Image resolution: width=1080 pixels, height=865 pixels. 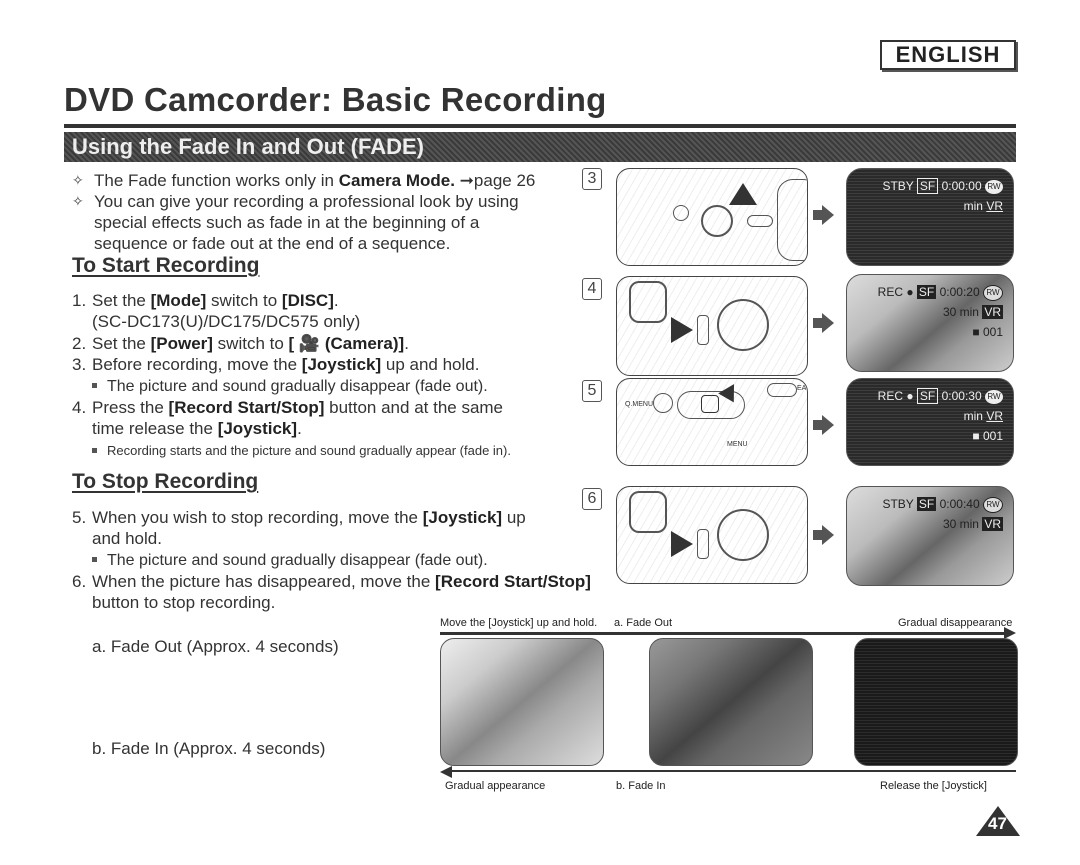 I want to click on mode-switch-icon, so click(x=703, y=330).